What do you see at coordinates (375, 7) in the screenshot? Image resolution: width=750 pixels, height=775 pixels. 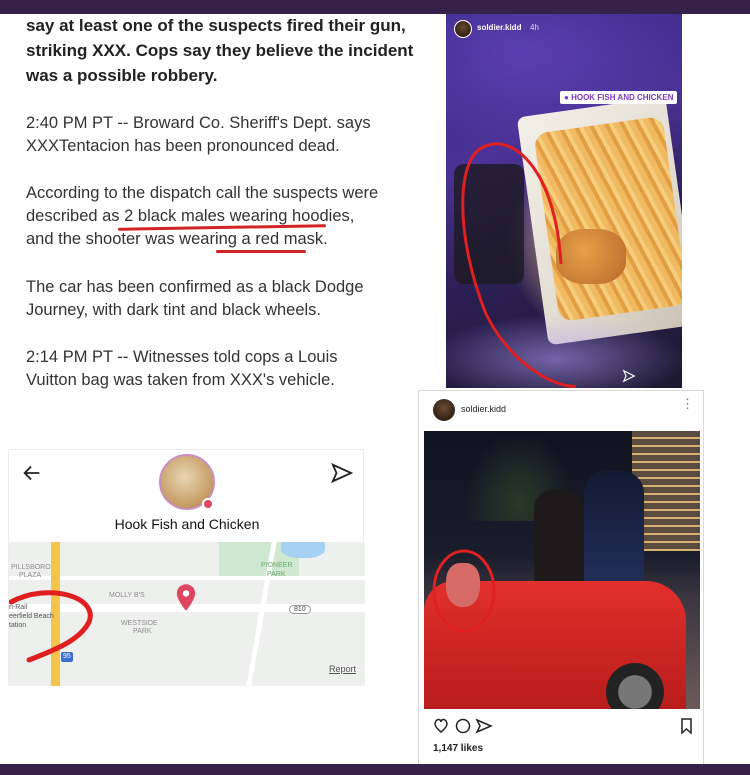 I see `top-frame-band` at bounding box center [375, 7].